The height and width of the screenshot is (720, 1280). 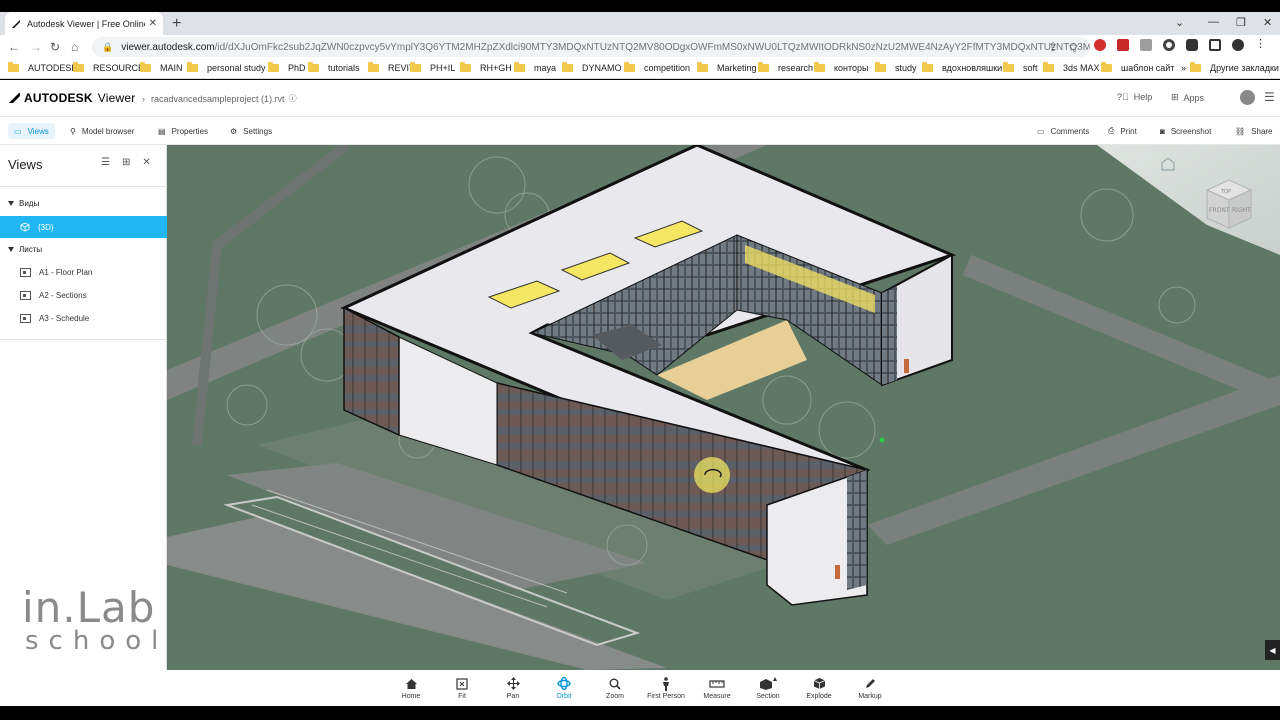 I want to click on sheet-item-schedule: A3 - Schedule, so click(x=83, y=318).